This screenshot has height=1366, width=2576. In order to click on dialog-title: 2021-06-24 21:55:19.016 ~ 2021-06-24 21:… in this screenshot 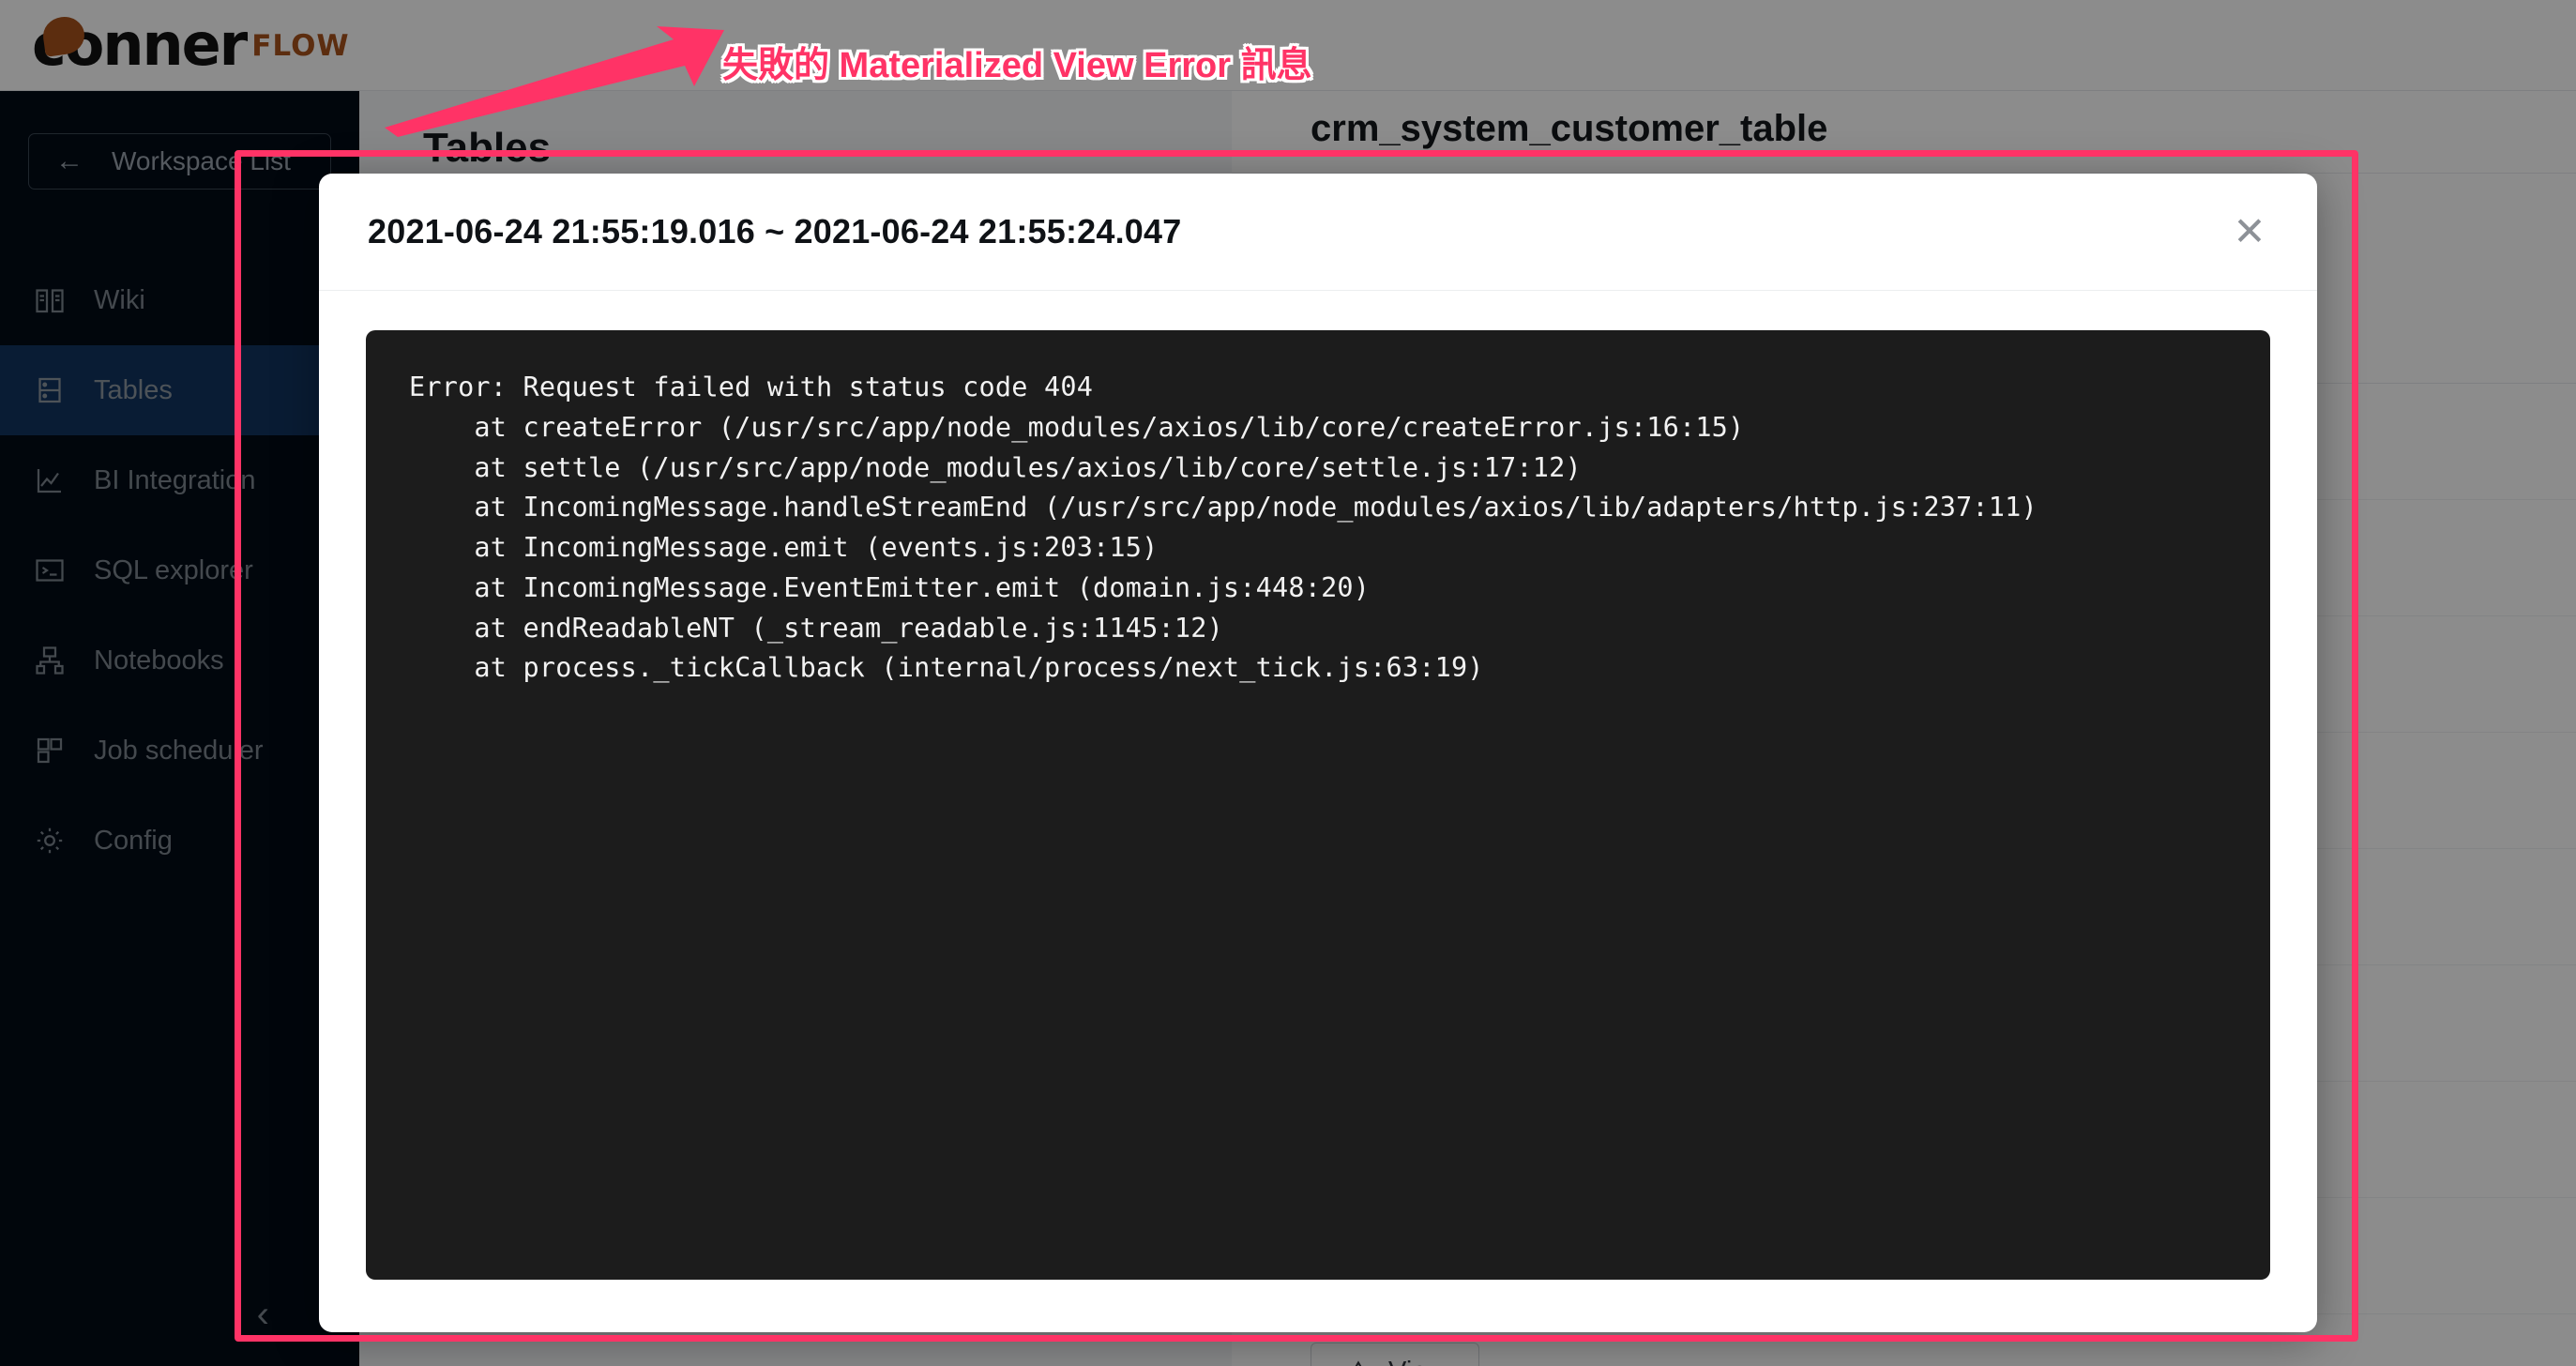, I will do `click(775, 231)`.